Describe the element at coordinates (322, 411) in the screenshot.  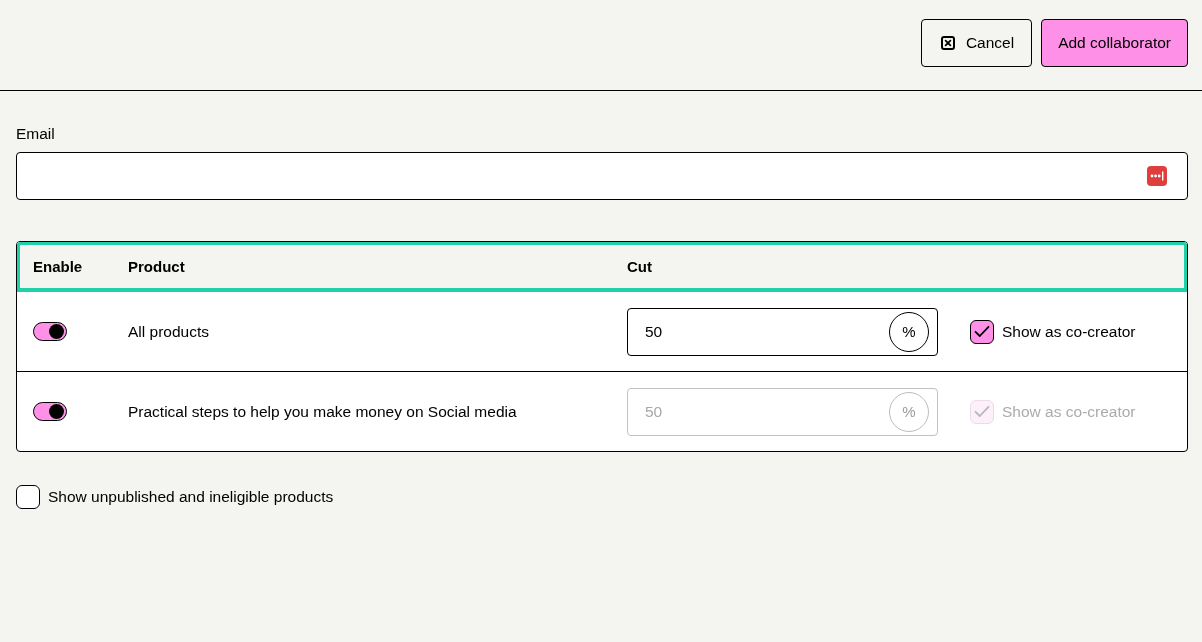
I see `product-name: Practical steps to help you make money on Social media` at that location.